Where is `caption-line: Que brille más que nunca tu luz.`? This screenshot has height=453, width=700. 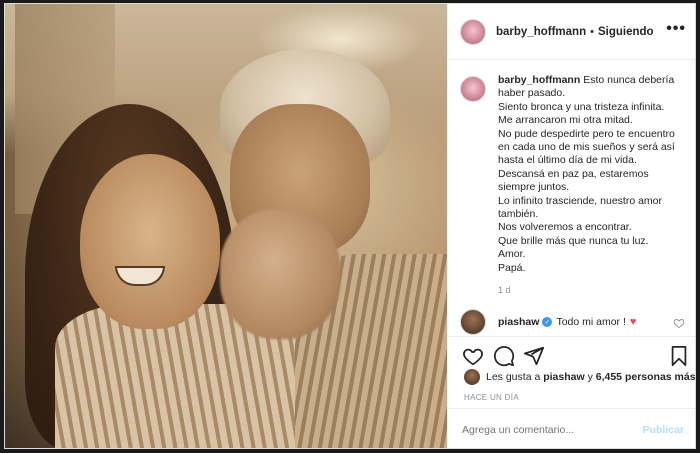
caption-line: Que brille más que nunca tu luz. is located at coordinates (573, 240).